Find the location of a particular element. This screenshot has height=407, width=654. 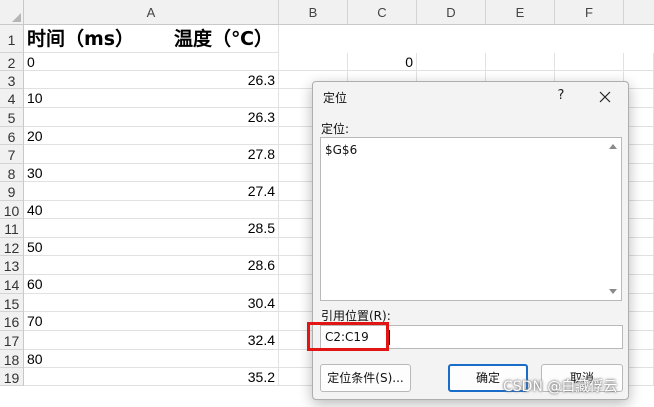

listbox-scrollbar is located at coordinates (613, 219).